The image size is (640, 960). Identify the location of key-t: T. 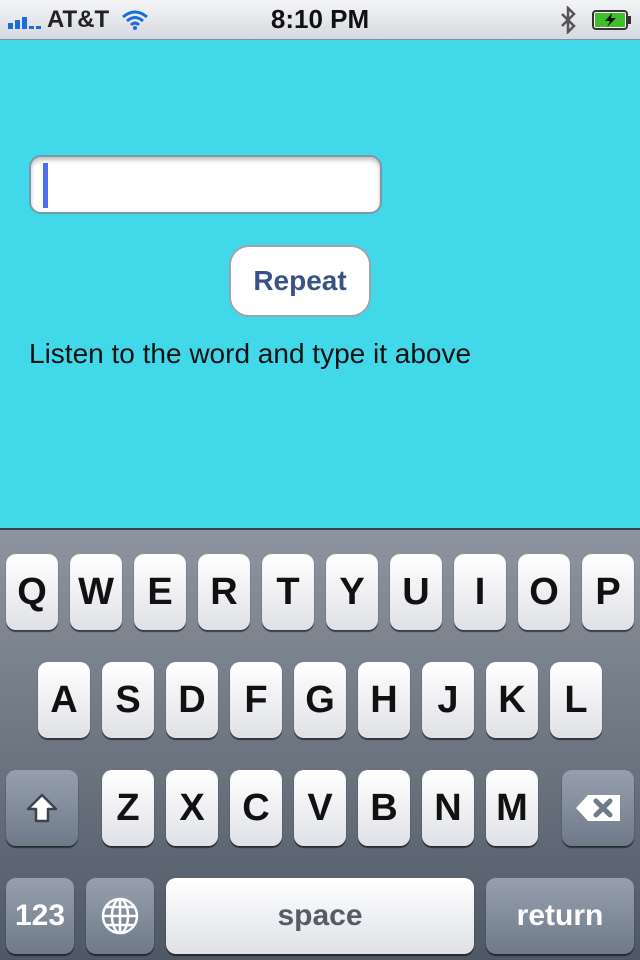
(288, 592).